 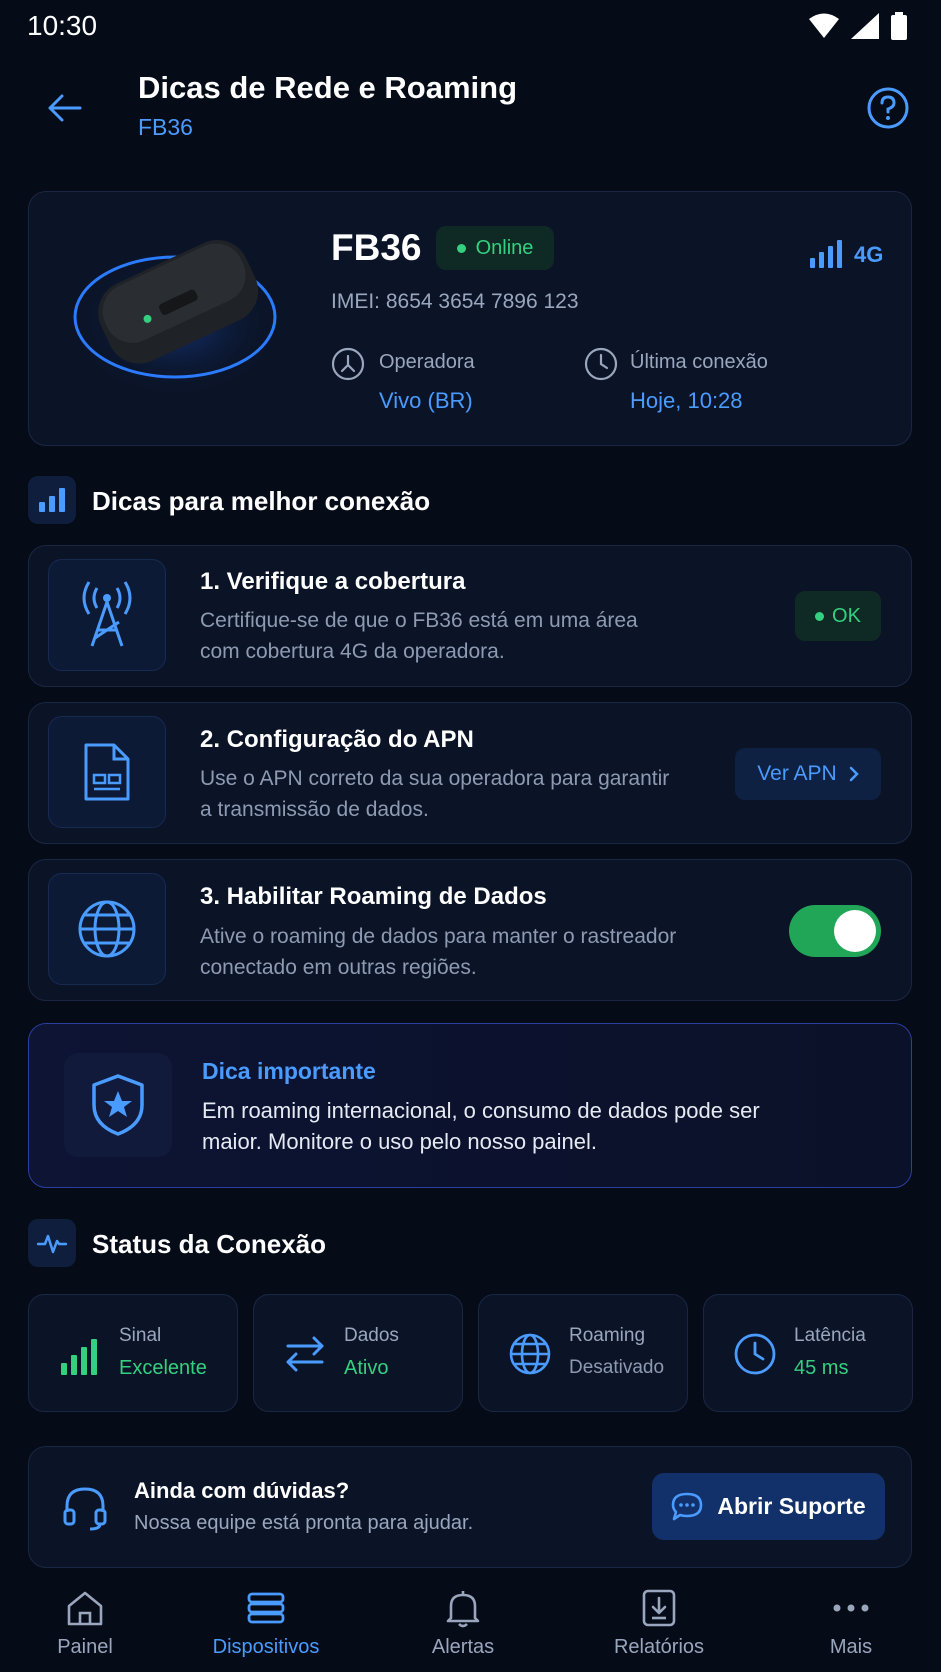 I want to click on stat-label: Dados, so click(x=371, y=1335).